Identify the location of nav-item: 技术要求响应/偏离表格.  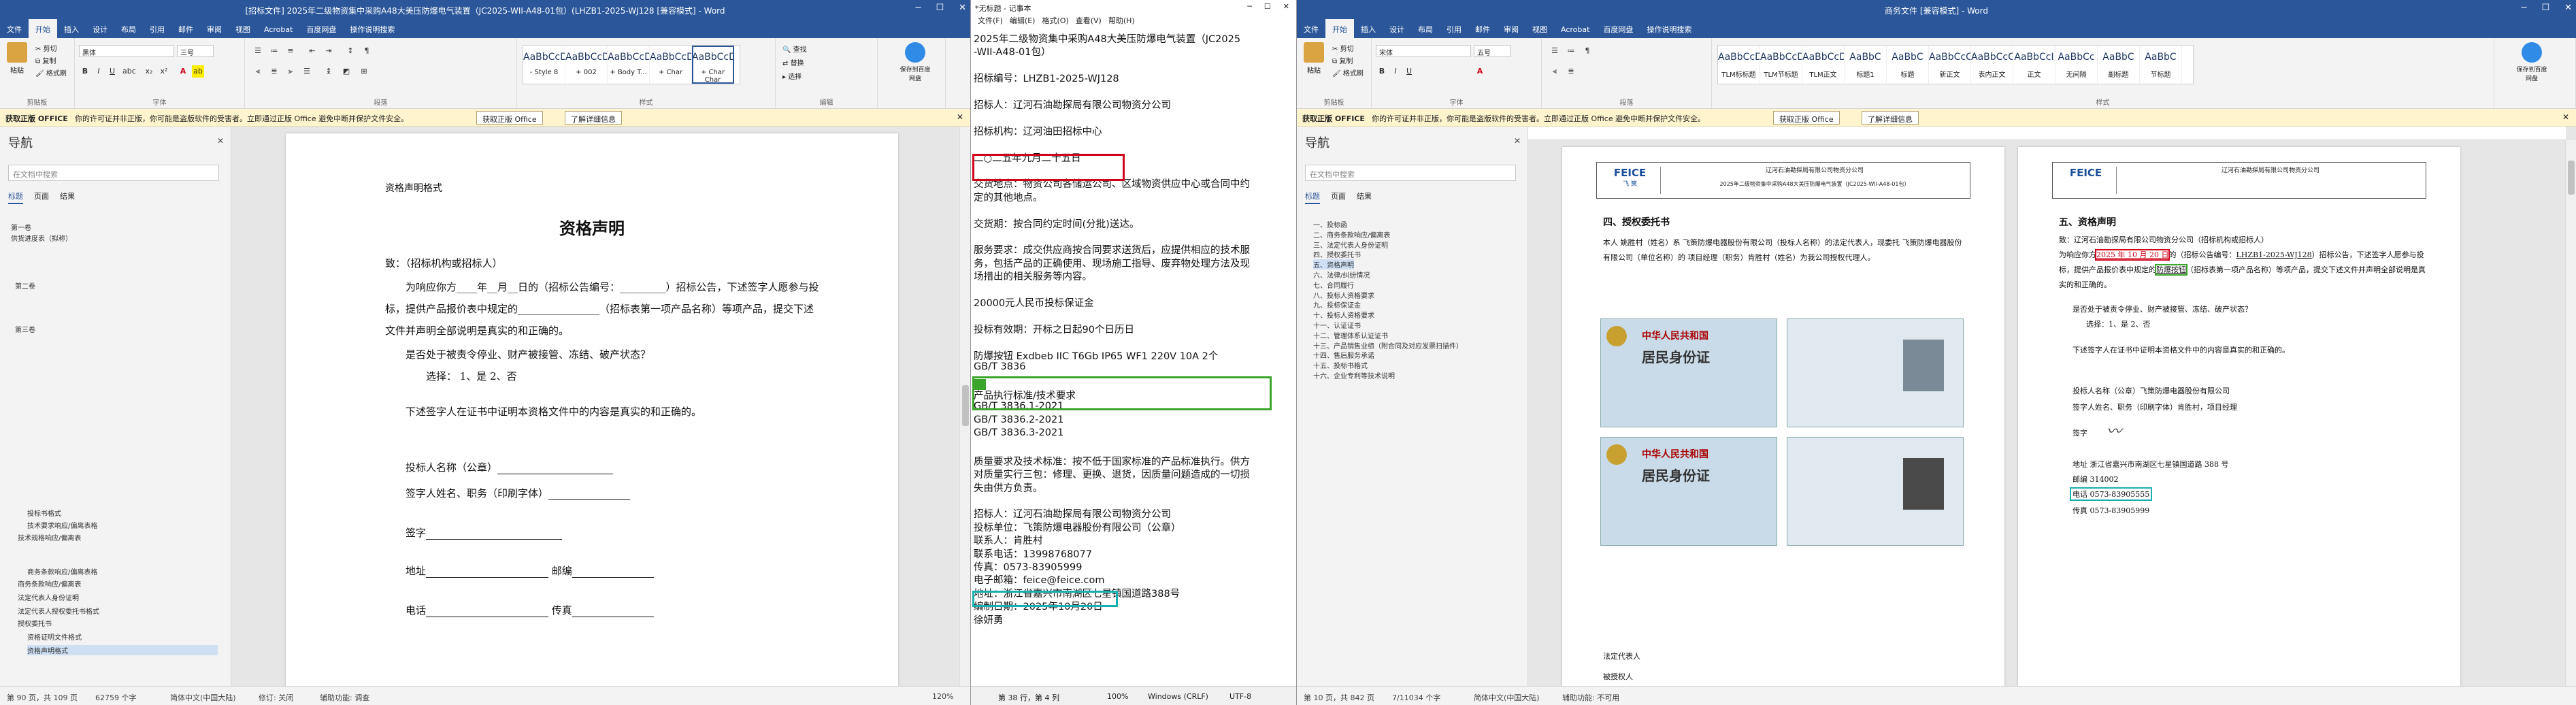
(62, 525).